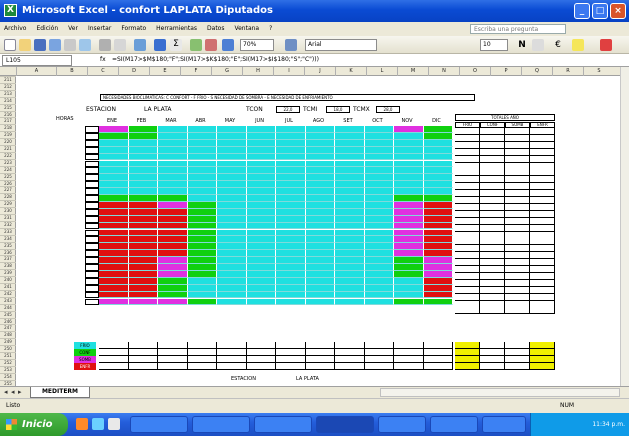 This screenshot has height=436, width=629. Describe the element at coordinates (467, 366) in the screenshot. I see `bottom-total-cell` at that location.